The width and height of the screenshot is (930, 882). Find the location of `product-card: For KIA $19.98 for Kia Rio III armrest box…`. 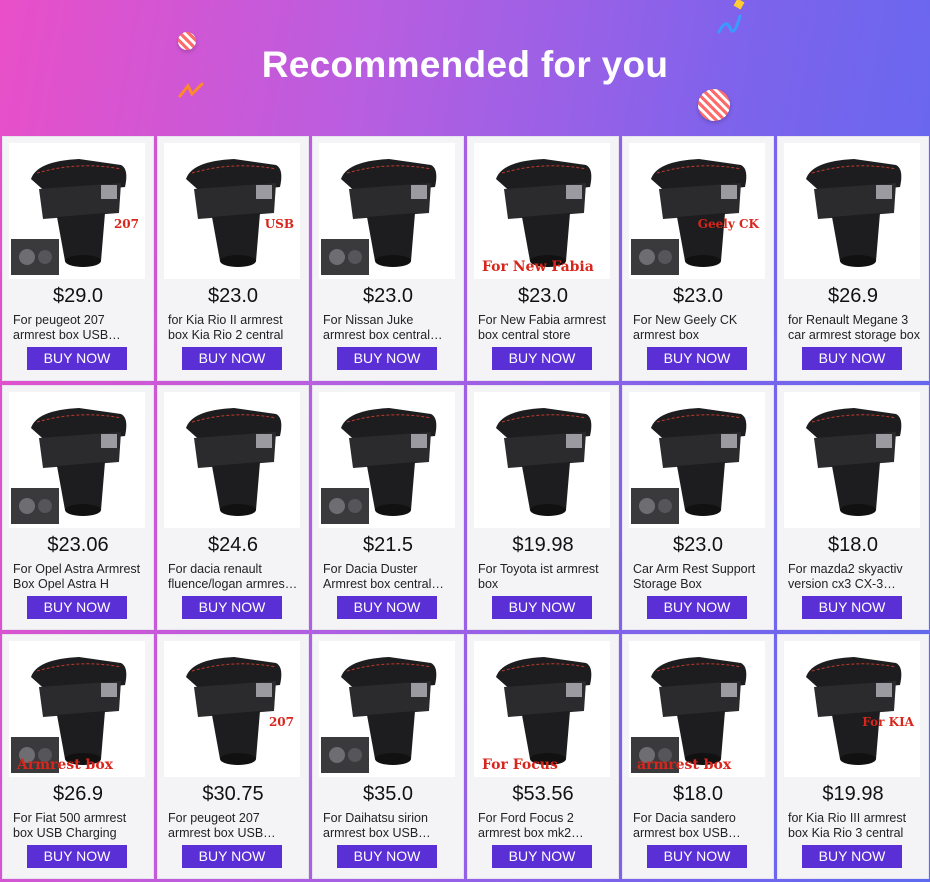

product-card: For KIA $19.98 for Kia Rio III armrest box… is located at coordinates (853, 756).